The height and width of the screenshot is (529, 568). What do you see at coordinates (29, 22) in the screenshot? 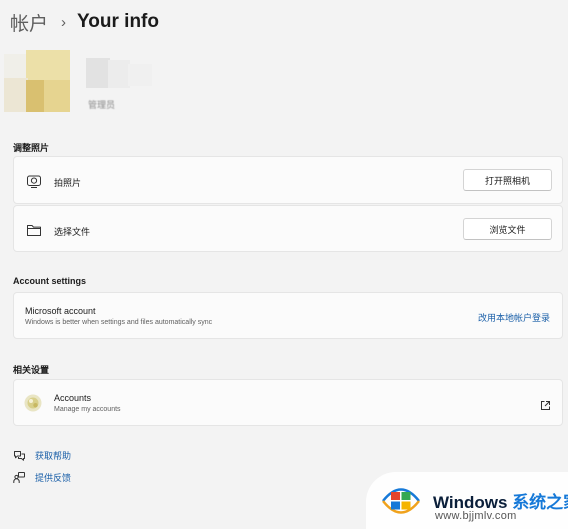
I see `breadcrumb-parent: 帐户` at bounding box center [29, 22].